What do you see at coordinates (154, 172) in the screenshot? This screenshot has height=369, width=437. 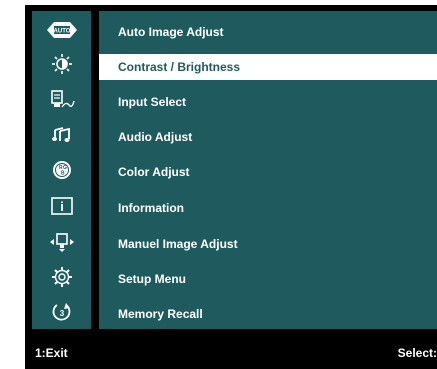 I see `menu-item-label: Color Adjust` at bounding box center [154, 172].